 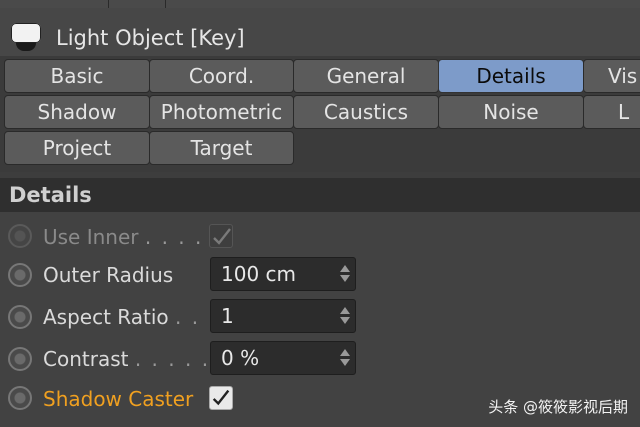 I want to click on outer-radius-value: 100 cm, so click(x=259, y=274).